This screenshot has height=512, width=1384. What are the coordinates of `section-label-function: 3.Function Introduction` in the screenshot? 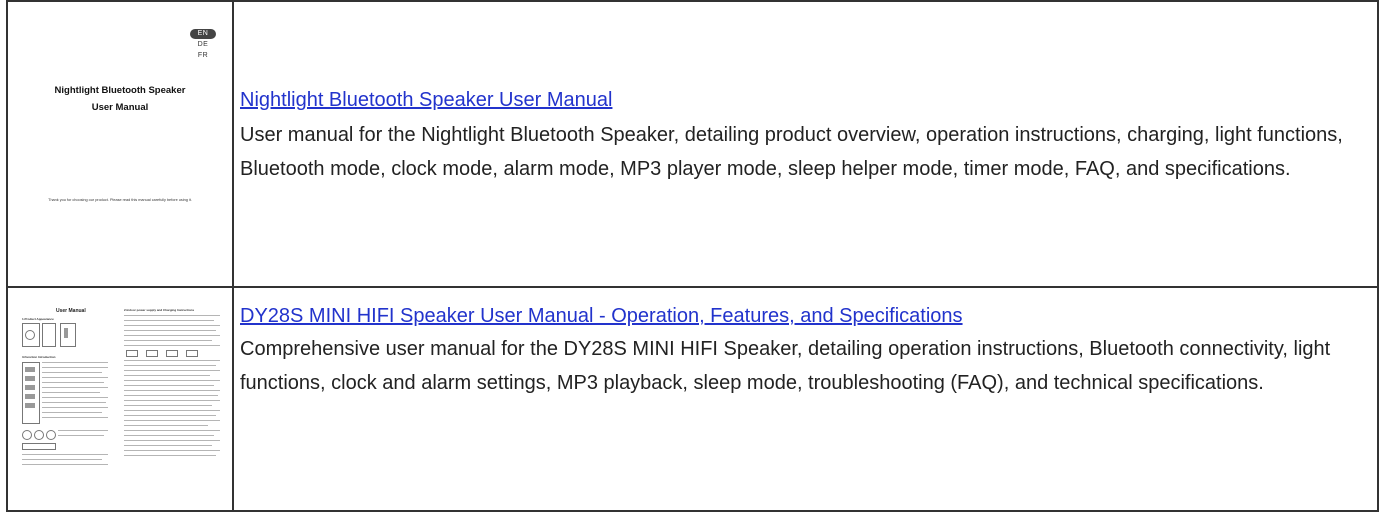 It's located at (39, 357).